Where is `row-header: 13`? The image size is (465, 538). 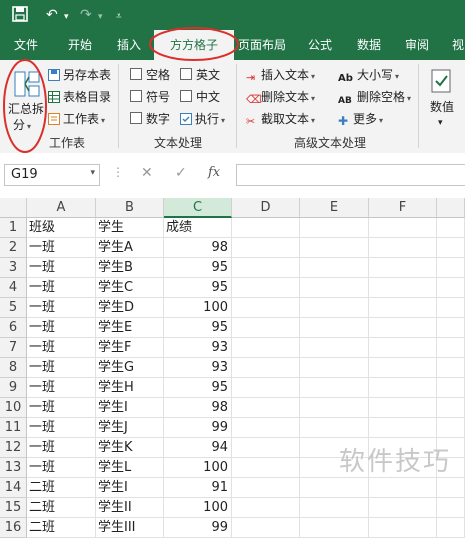
row-header: 13 is located at coordinates (13, 468).